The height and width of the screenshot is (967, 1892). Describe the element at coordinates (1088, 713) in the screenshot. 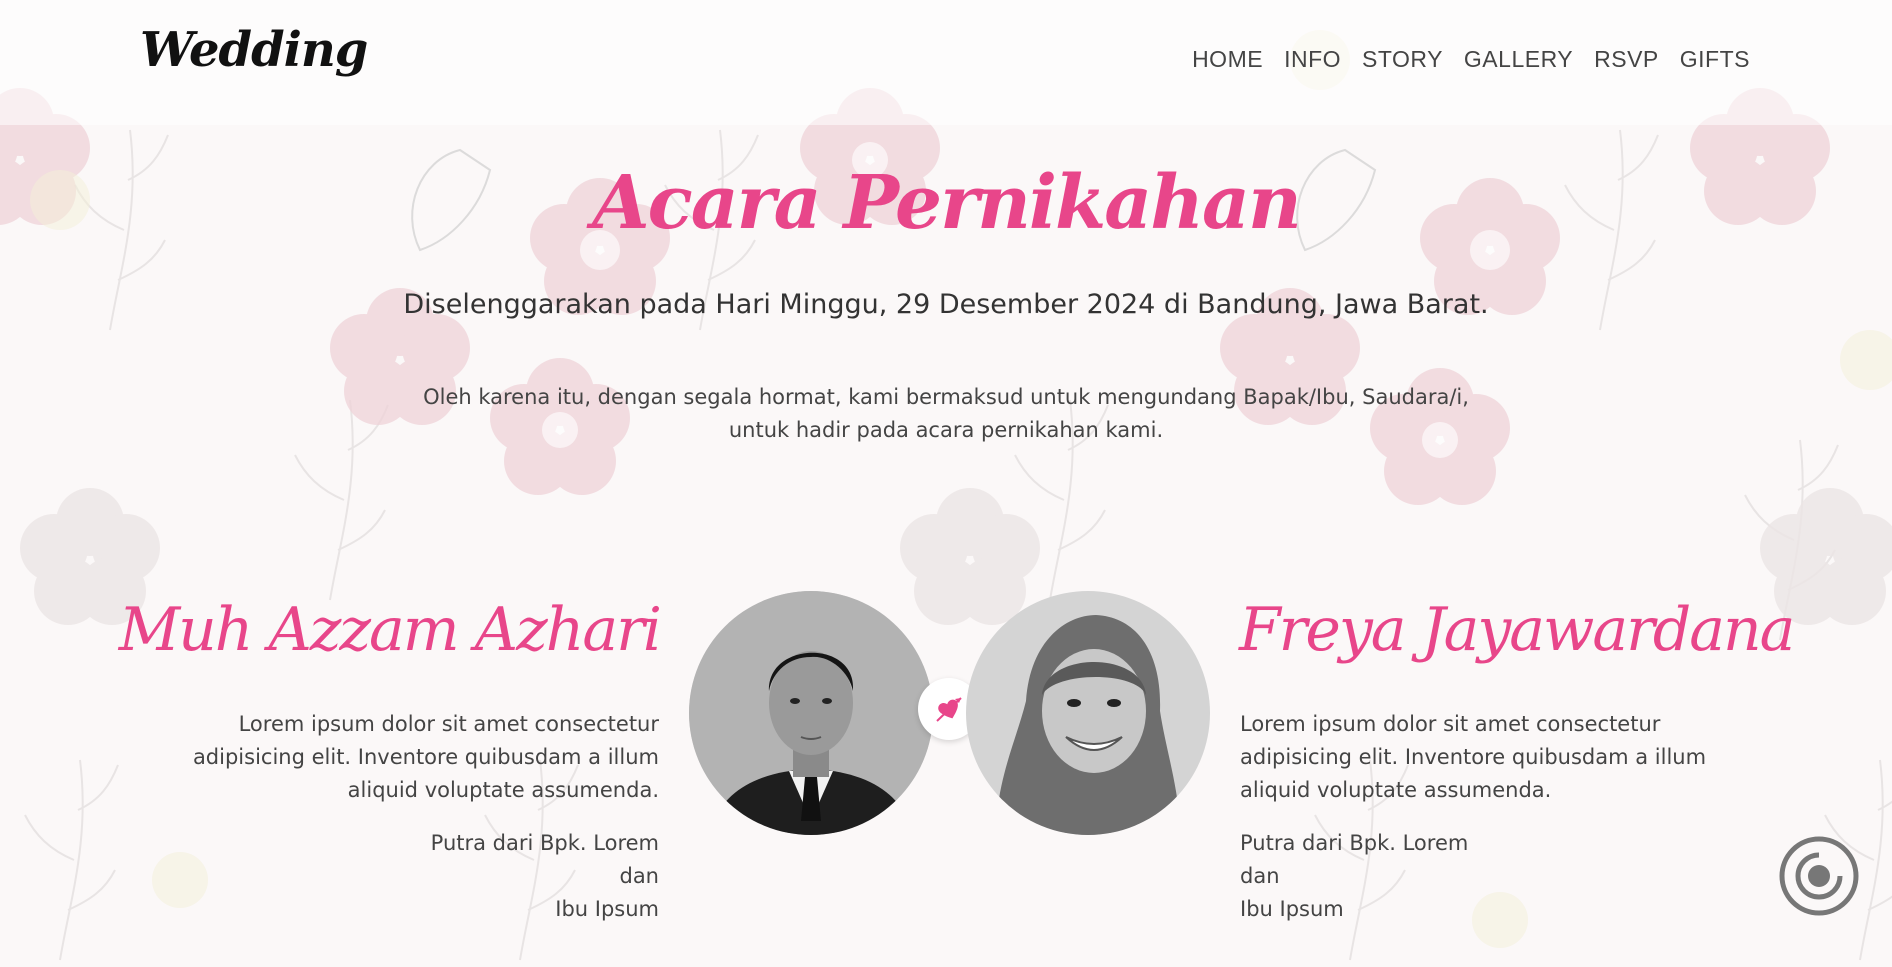

I see `bride-photo` at that location.